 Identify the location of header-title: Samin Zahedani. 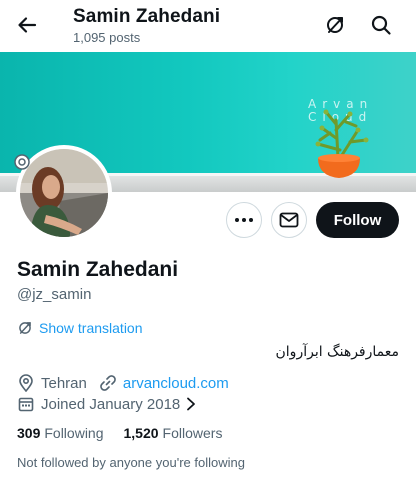
(147, 16).